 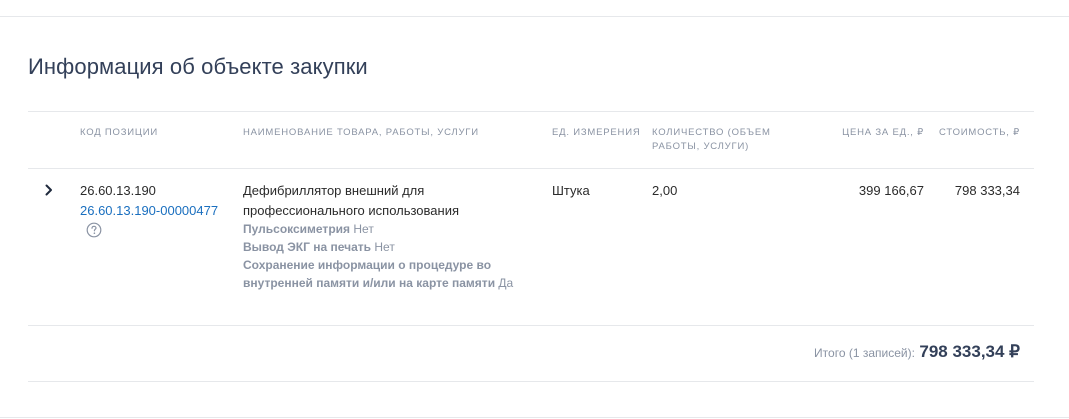 I want to click on column-header-quantity: КОЛИЧЕСТВО (ОБЪЕМ РАБОТЫ, УСЛУГИ), so click(x=711, y=139).